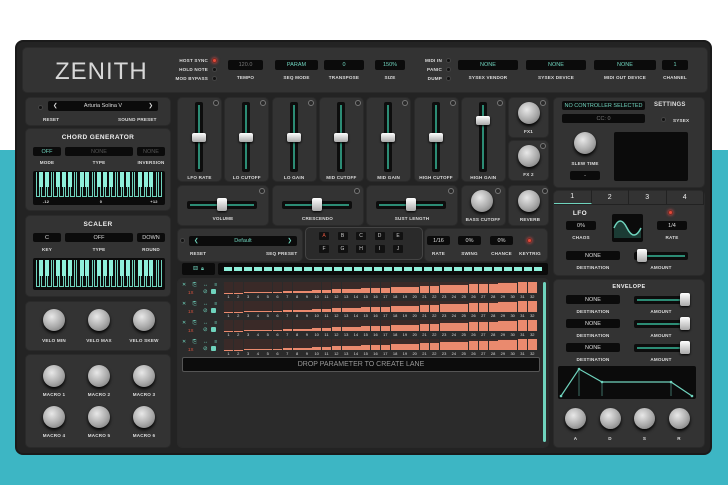 The height and width of the screenshot is (485, 728). Describe the element at coordinates (196, 241) in the screenshot. I see `prev-seq-preset-button: ❮` at that location.